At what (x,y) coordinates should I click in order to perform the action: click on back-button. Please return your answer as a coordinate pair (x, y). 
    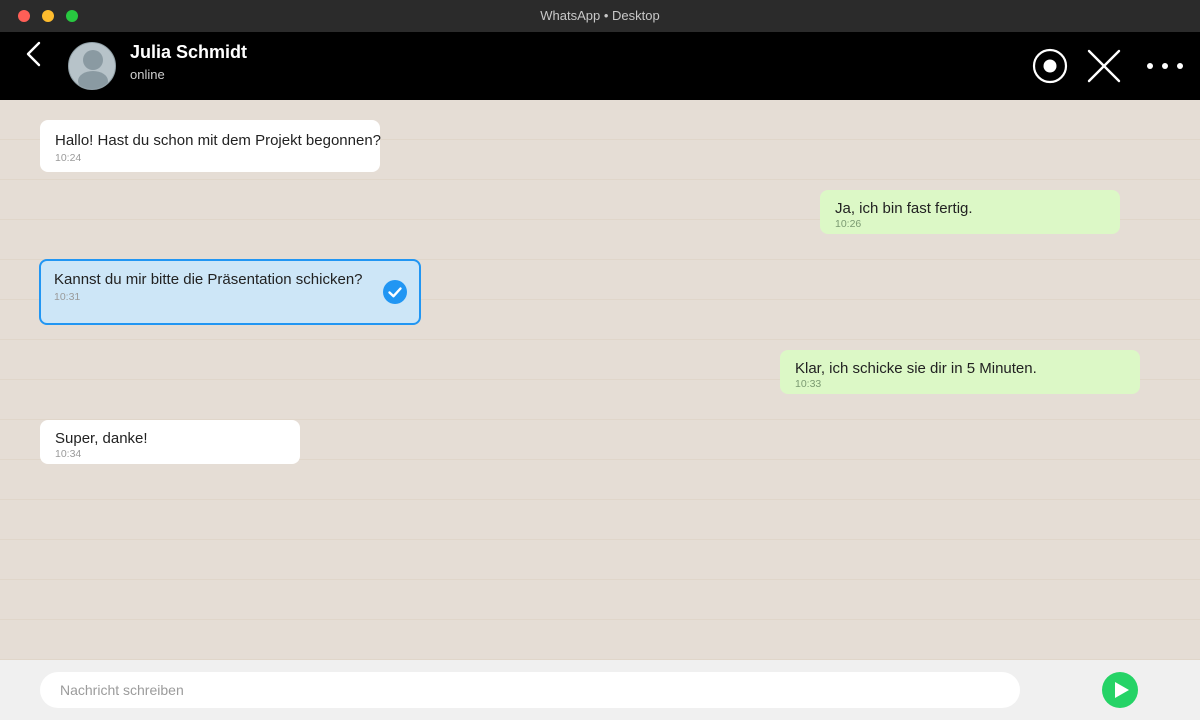
    Looking at the image, I should click on (34, 54).